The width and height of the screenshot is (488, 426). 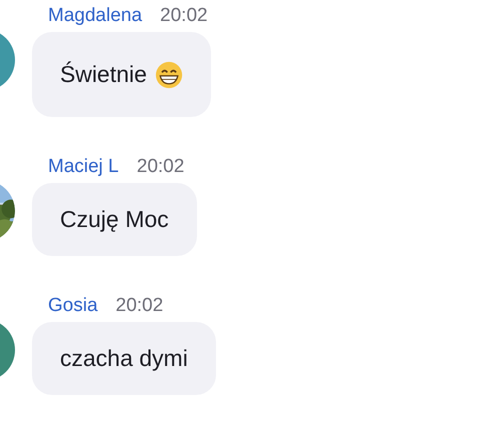 I want to click on grinning-face-icon, so click(x=168, y=74).